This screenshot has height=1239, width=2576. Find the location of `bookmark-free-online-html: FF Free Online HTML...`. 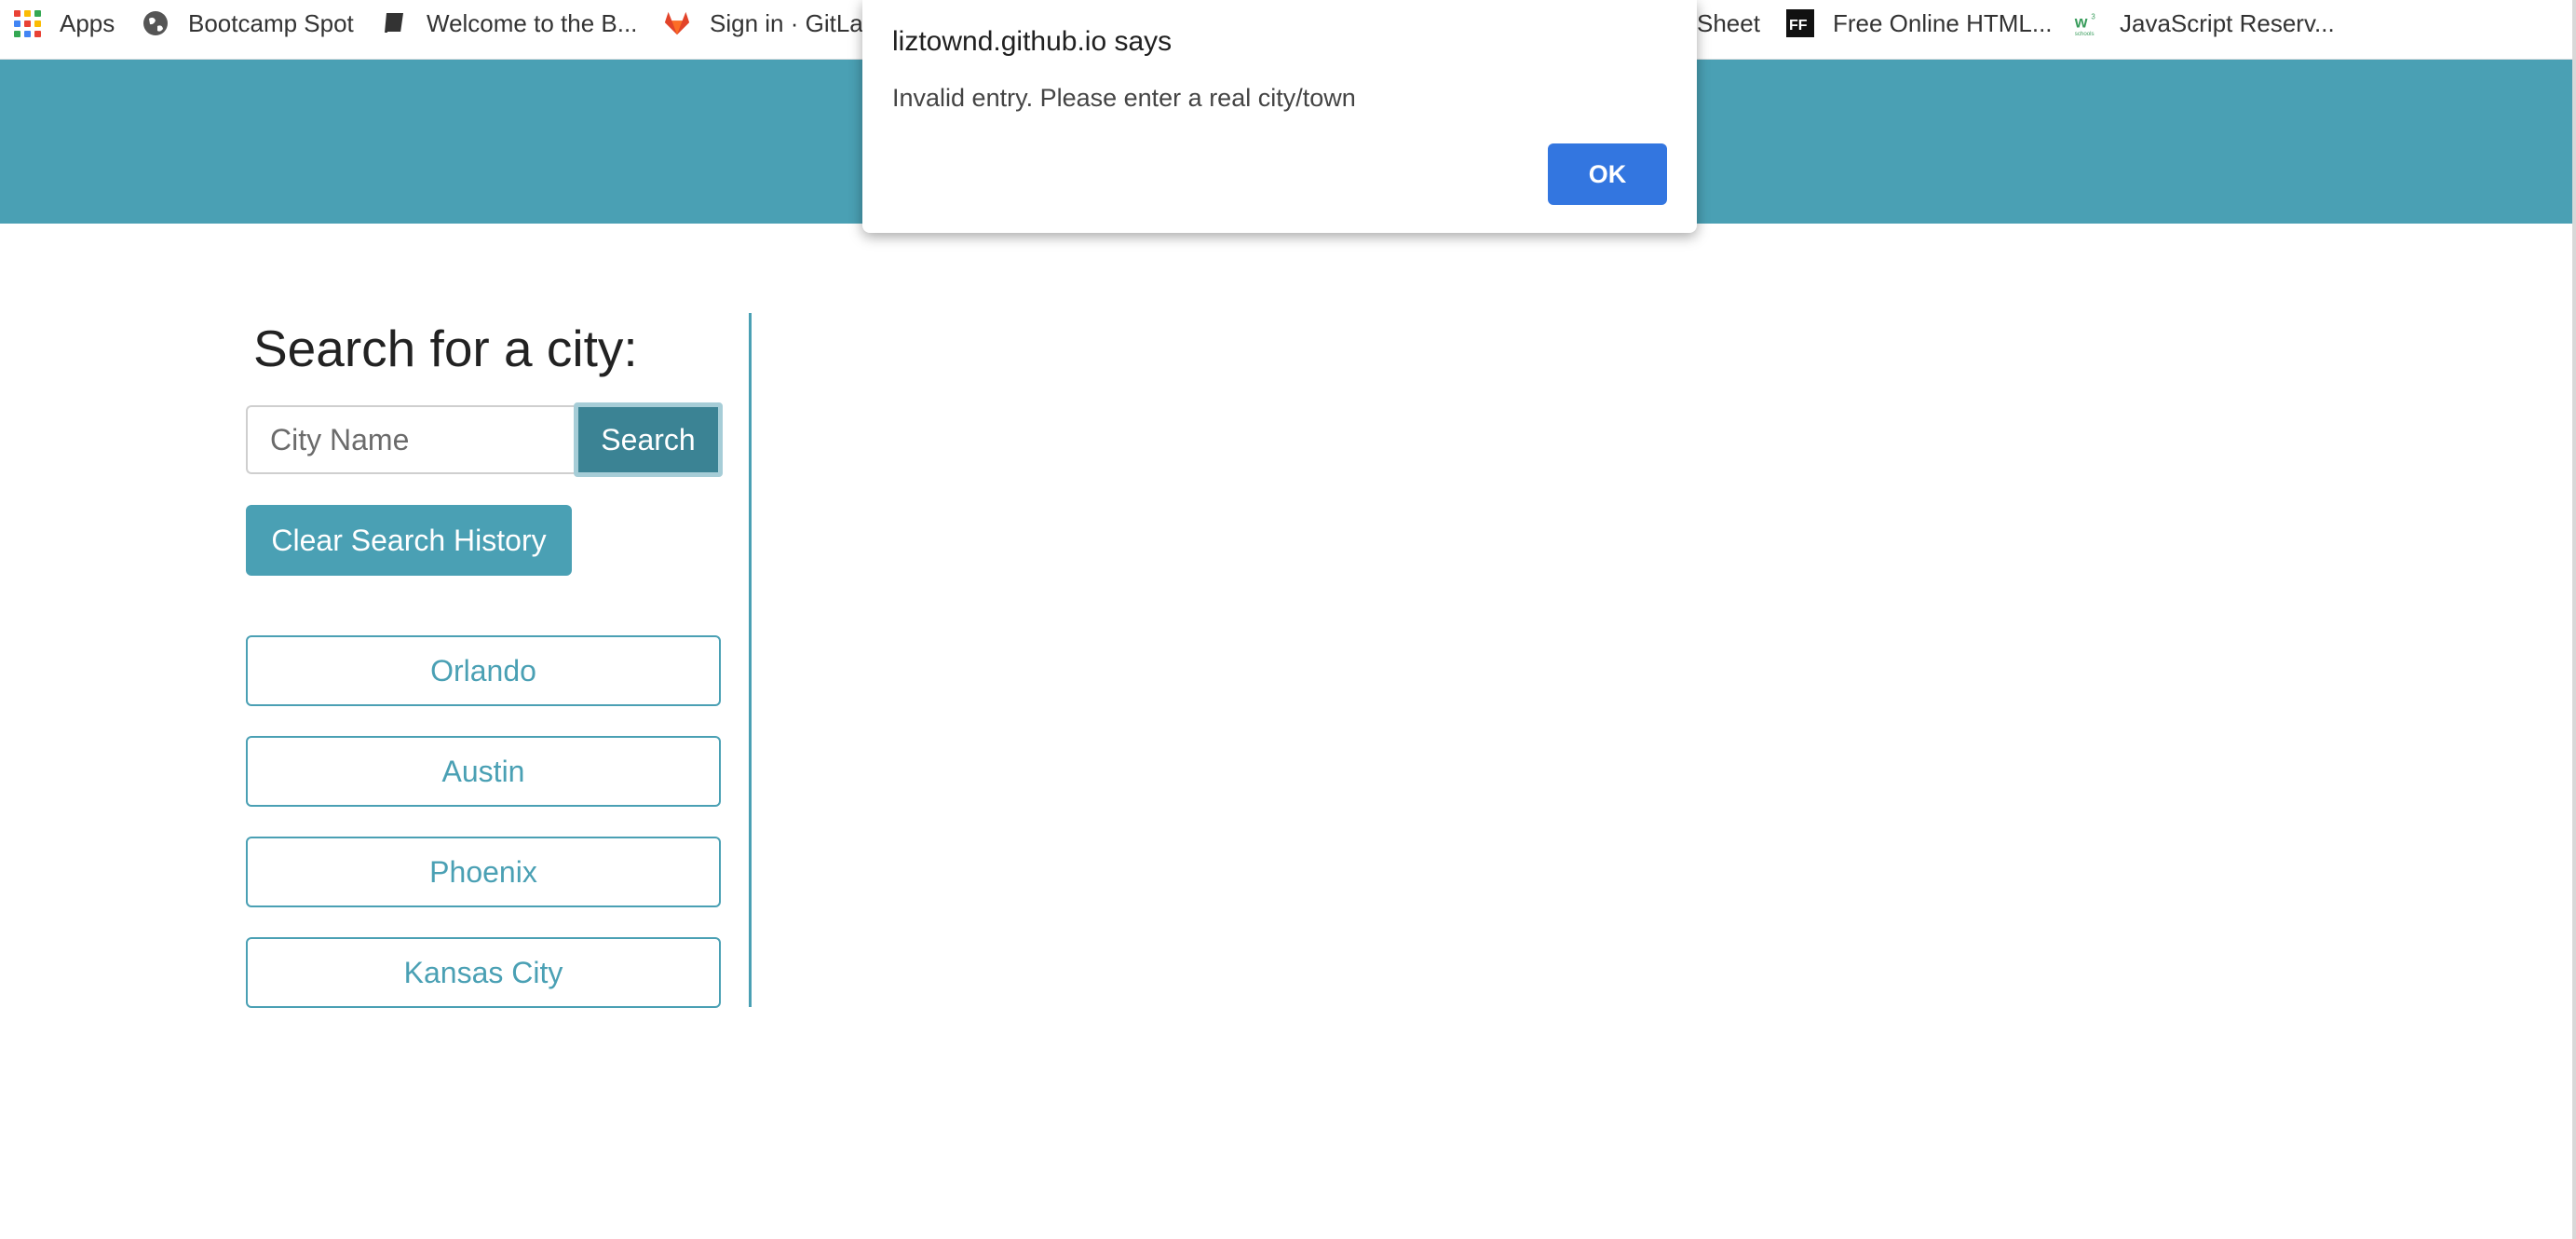

bookmark-free-online-html: FF Free Online HTML... is located at coordinates (1919, 24).